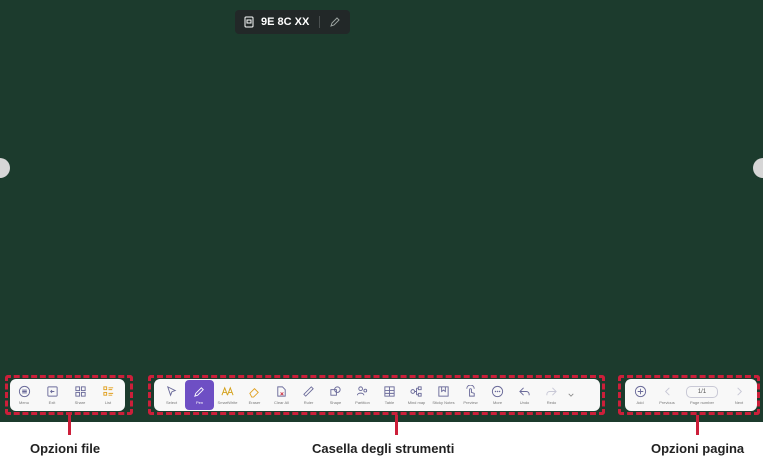 Image resolution: width=763 pixels, height=460 pixels. Describe the element at coordinates (5, 168) in the screenshot. I see `left-drawer-handle` at that location.